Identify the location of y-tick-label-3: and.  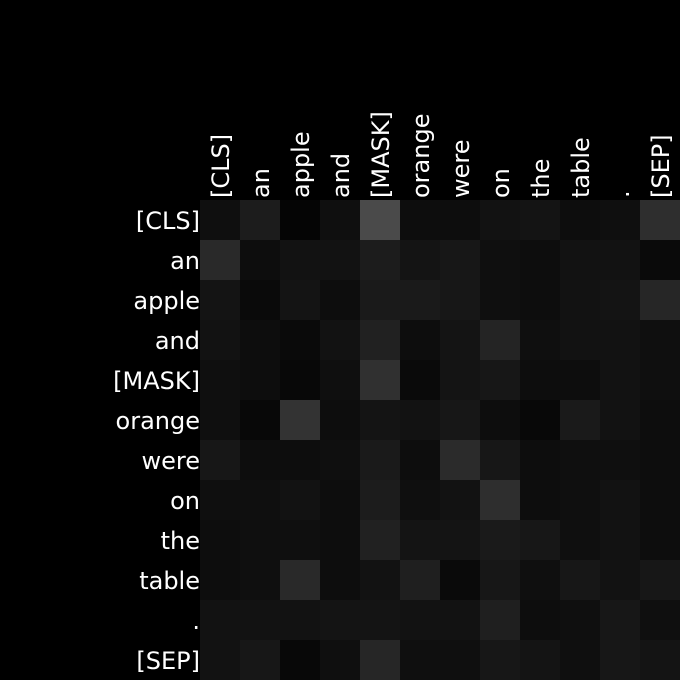
(177, 341).